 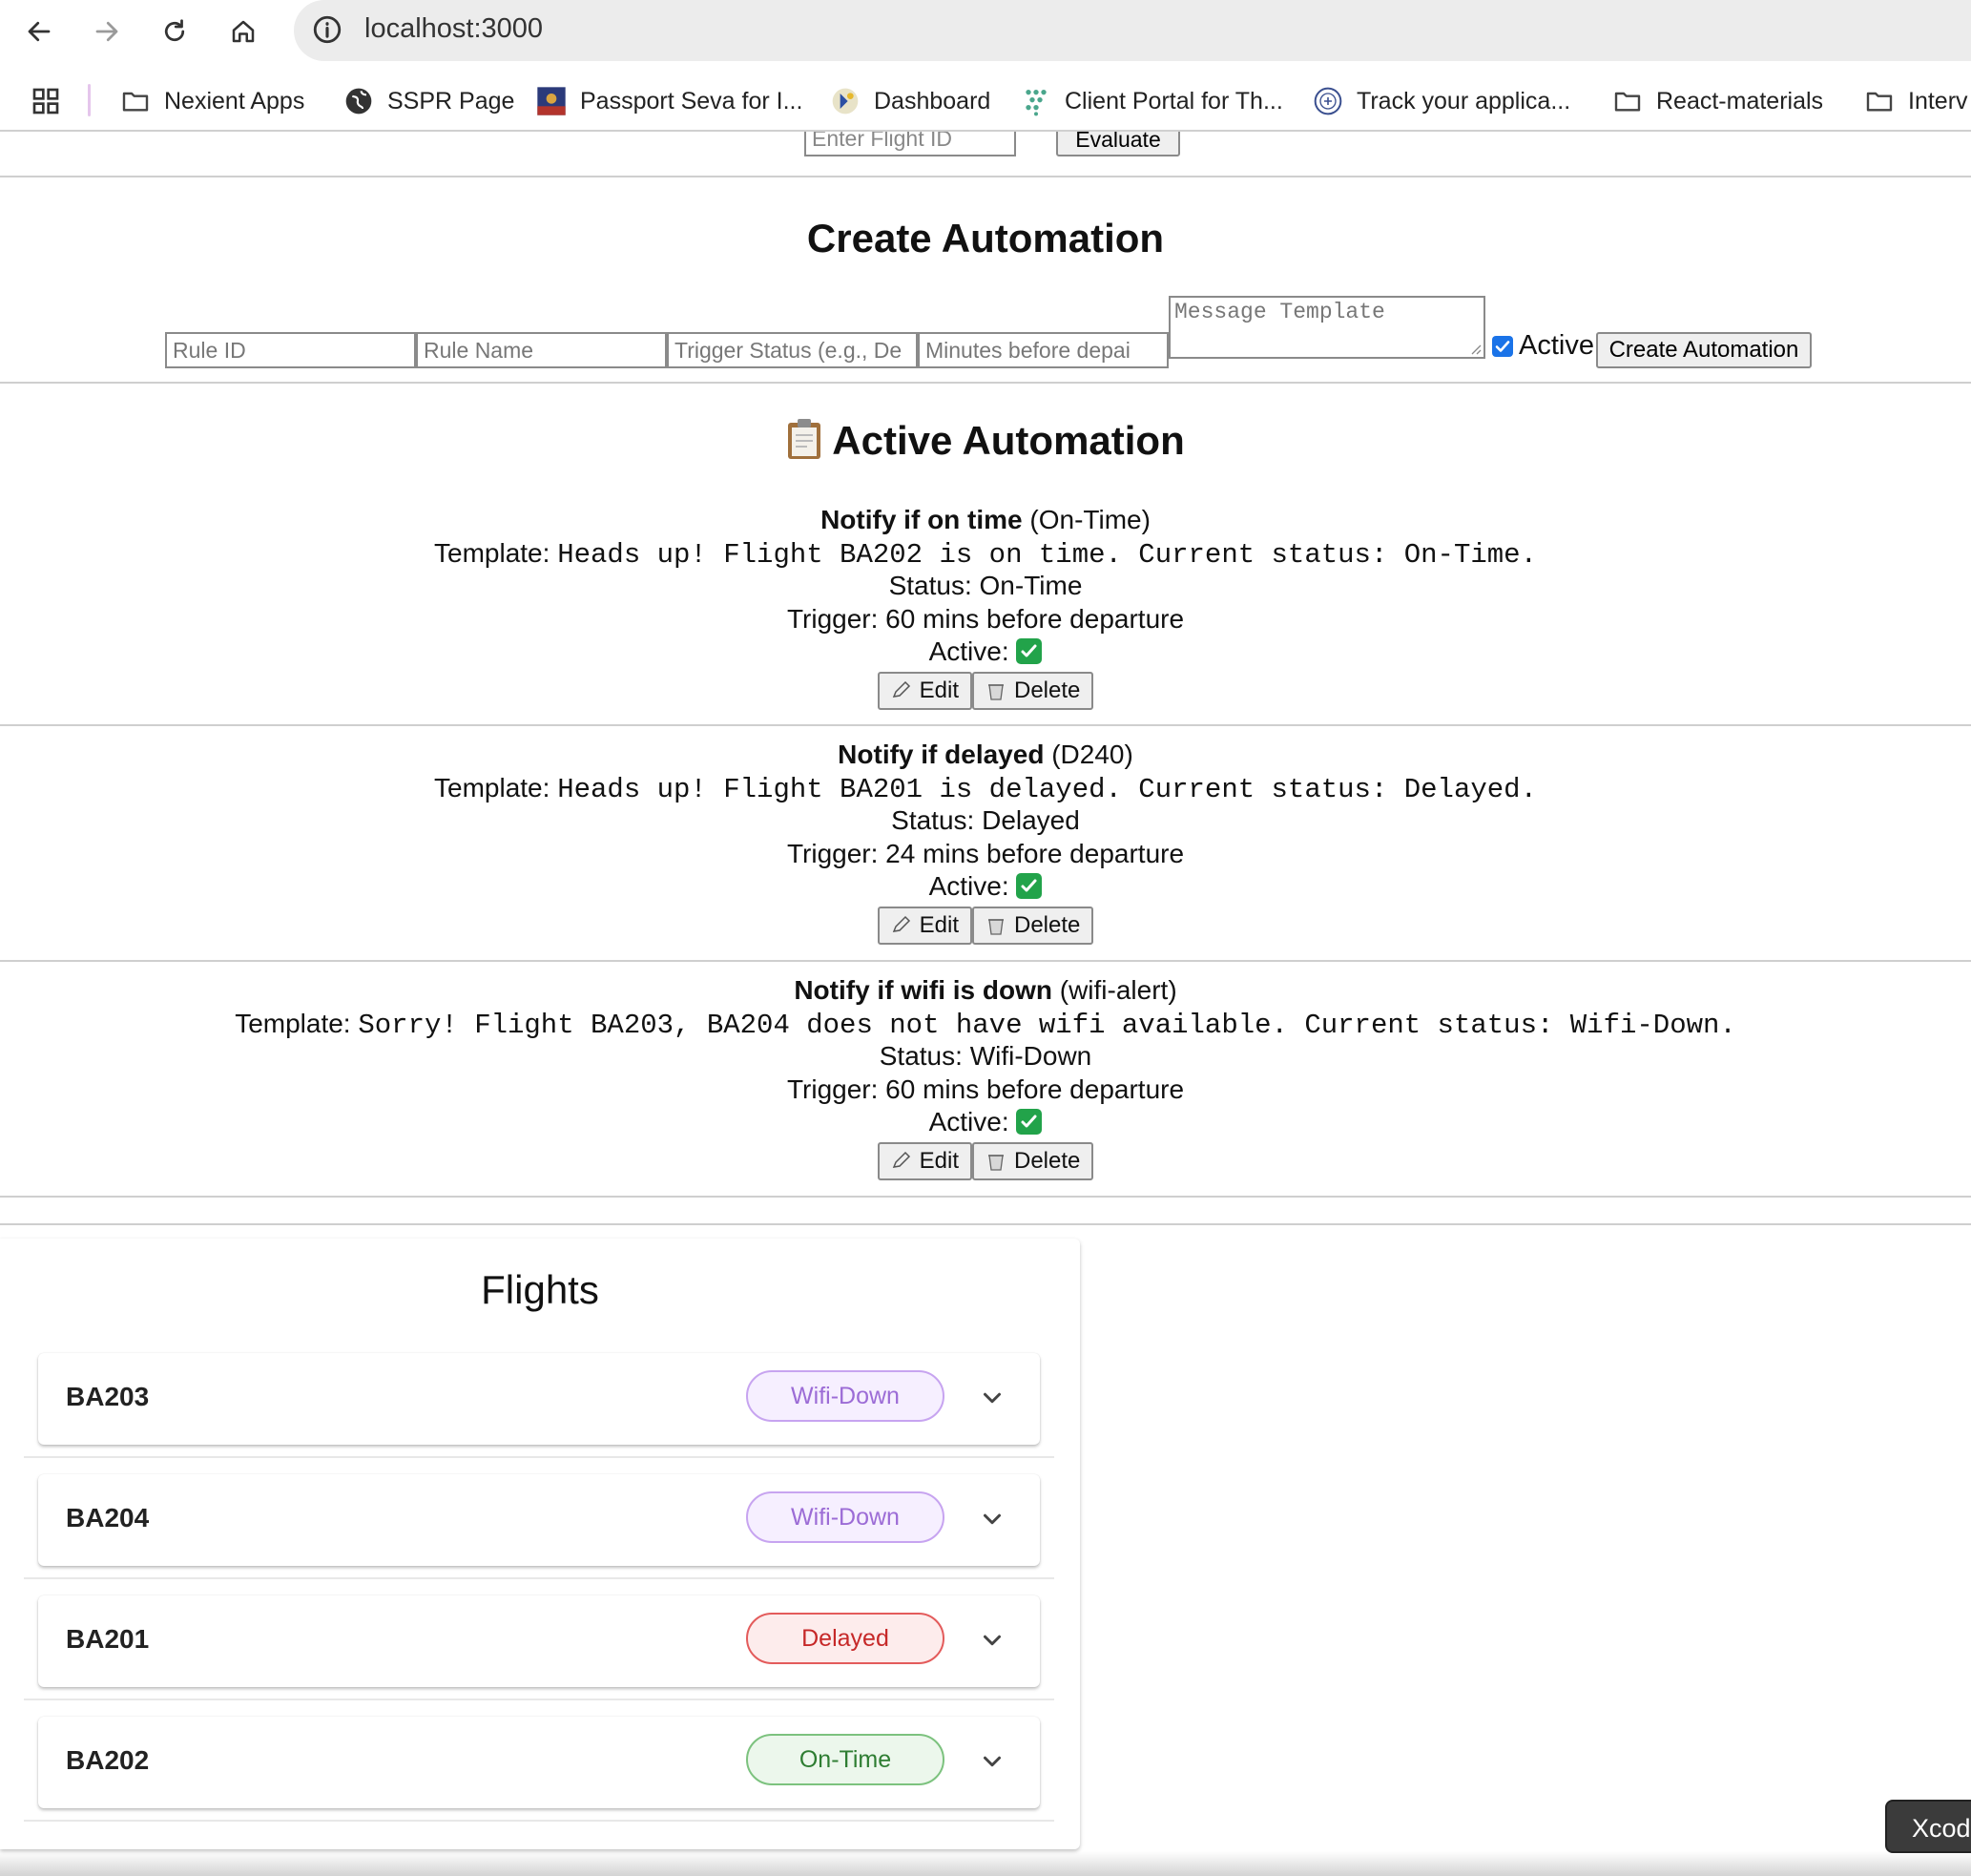 I want to click on forward-button, so click(x=107, y=31).